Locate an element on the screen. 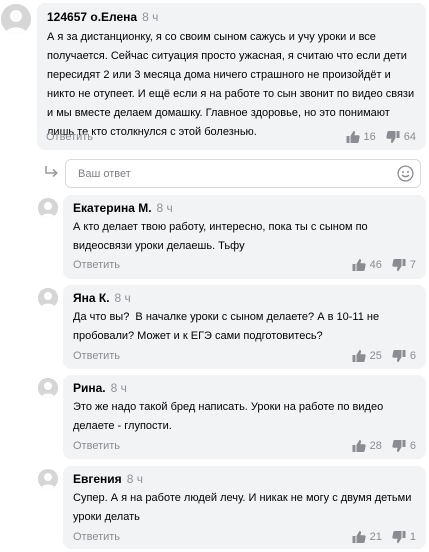 This screenshot has height=552, width=429. vote-controls: 16 64 is located at coordinates (381, 137).